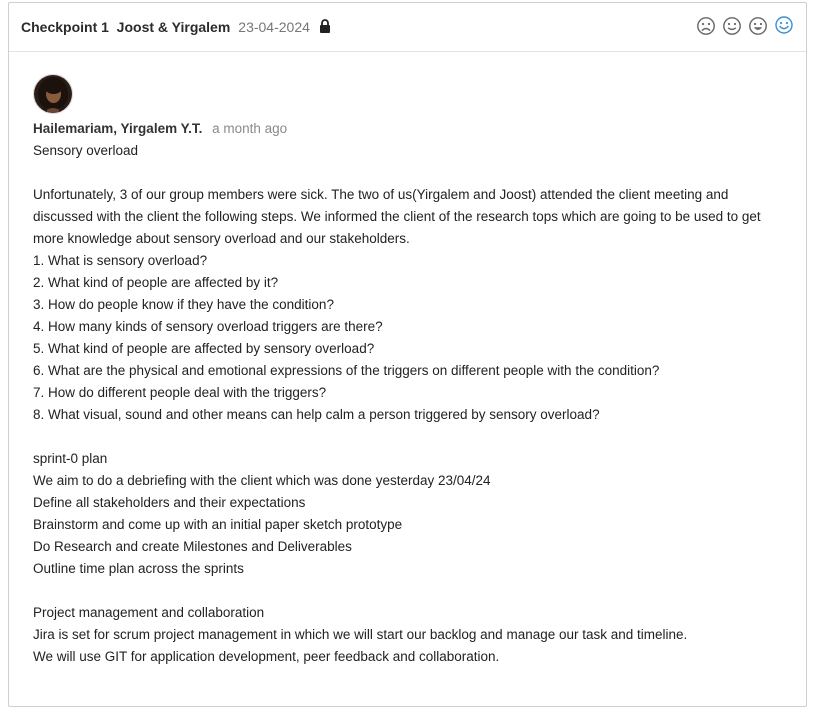  What do you see at coordinates (149, 612) in the screenshot?
I see `message-line: Project management and collaboration` at bounding box center [149, 612].